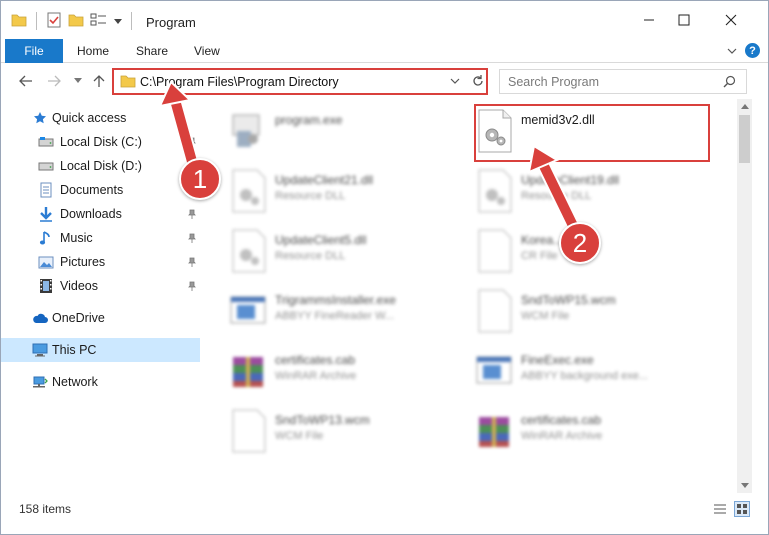 This screenshot has height=535, width=769. What do you see at coordinates (729, 83) in the screenshot?
I see `search-icon` at bounding box center [729, 83].